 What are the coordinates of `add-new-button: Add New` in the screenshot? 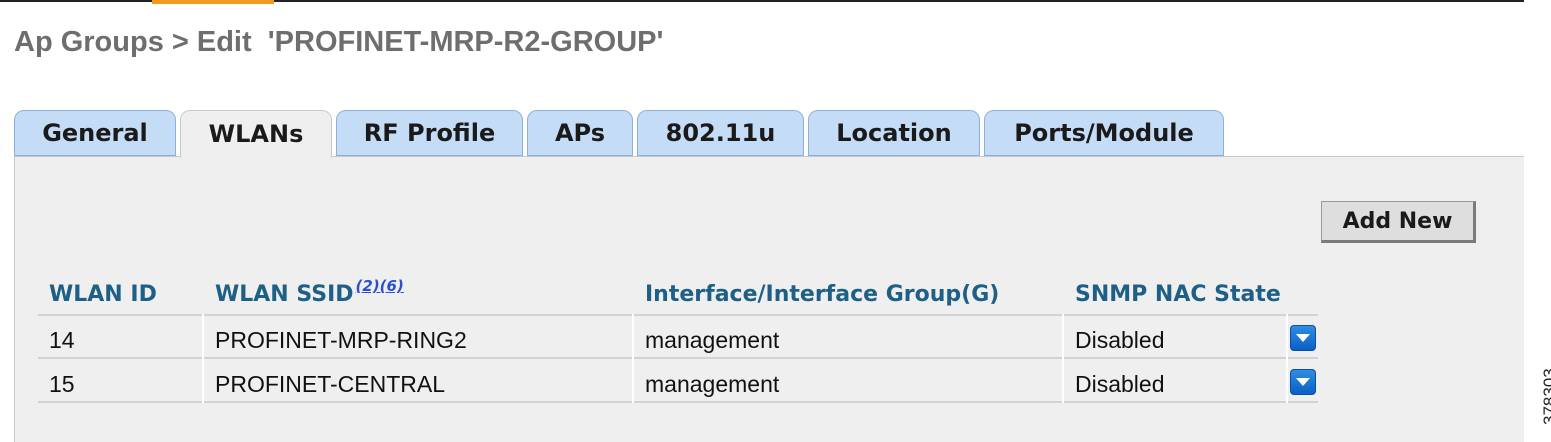 It's located at (1398, 222).